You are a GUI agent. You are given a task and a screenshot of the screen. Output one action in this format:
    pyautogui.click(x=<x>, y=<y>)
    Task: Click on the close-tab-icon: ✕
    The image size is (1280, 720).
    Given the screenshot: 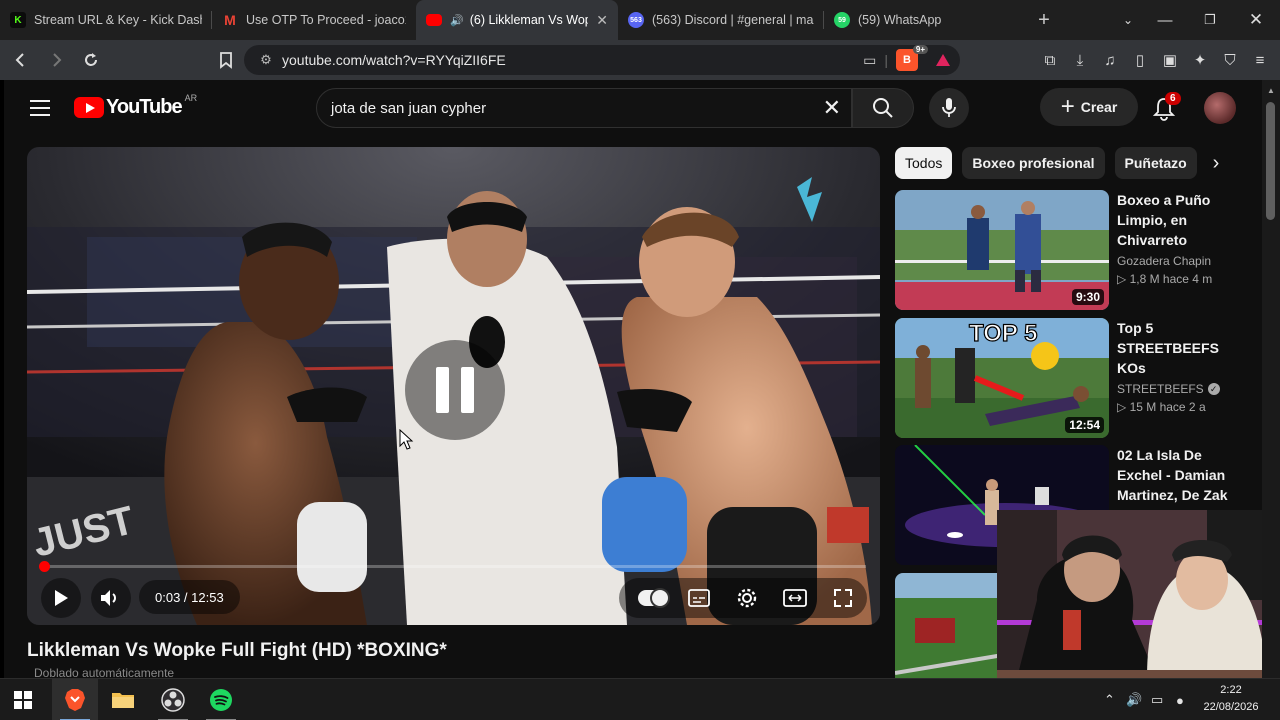 What is the action you would take?
    pyautogui.click(x=602, y=20)
    